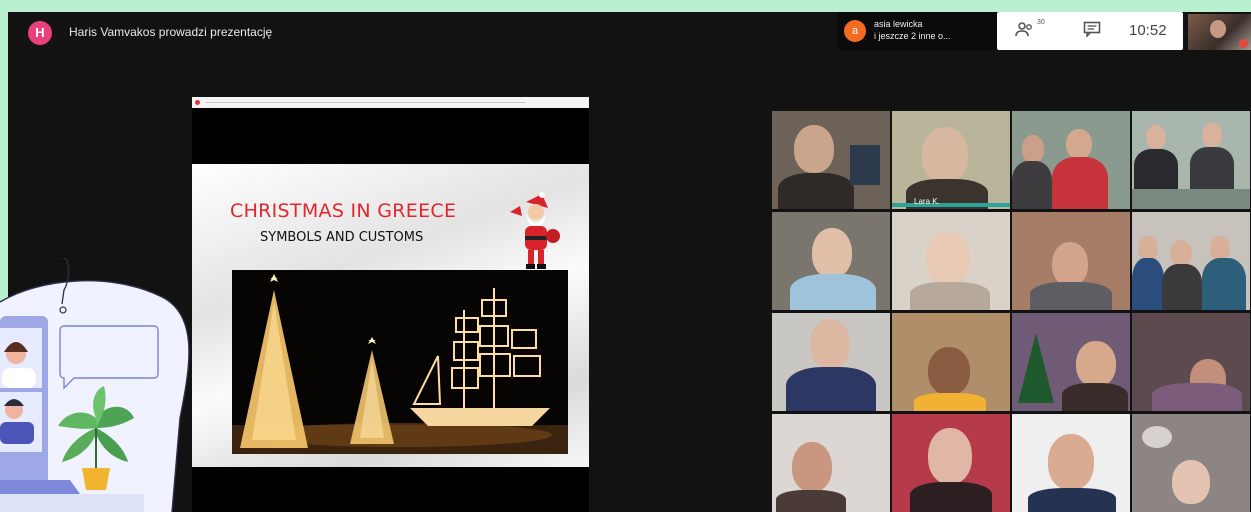 This screenshot has height=512, width=1251. Describe the element at coordinates (171, 32) in the screenshot. I see `presenter-banner: Haris Vamvakos prowadzi prezentację` at that location.